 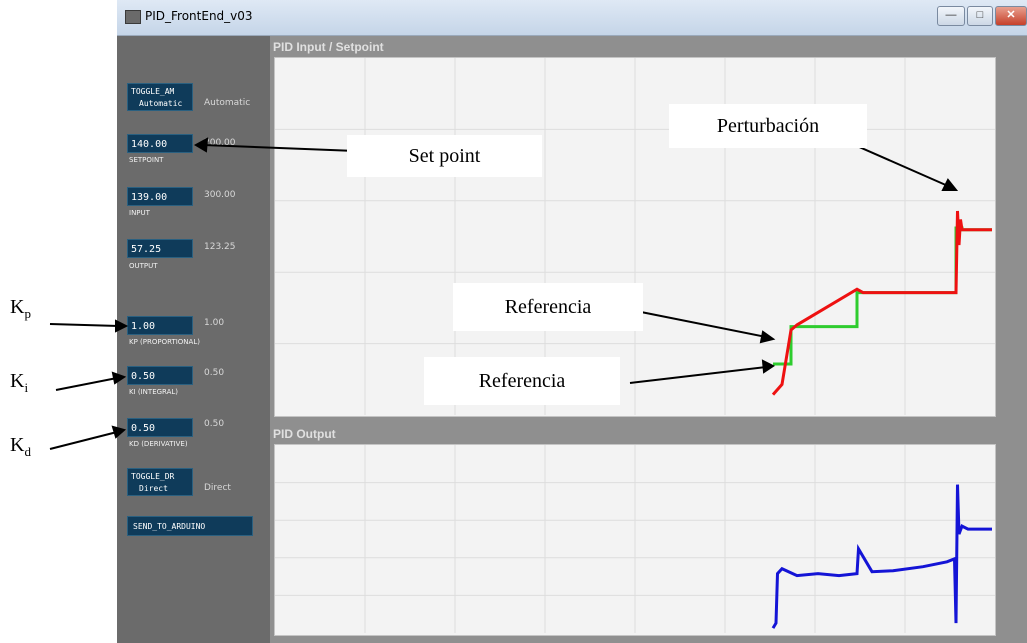 What do you see at coordinates (199, 16) in the screenshot?
I see `window-title: PID_FrontEnd_v03` at bounding box center [199, 16].